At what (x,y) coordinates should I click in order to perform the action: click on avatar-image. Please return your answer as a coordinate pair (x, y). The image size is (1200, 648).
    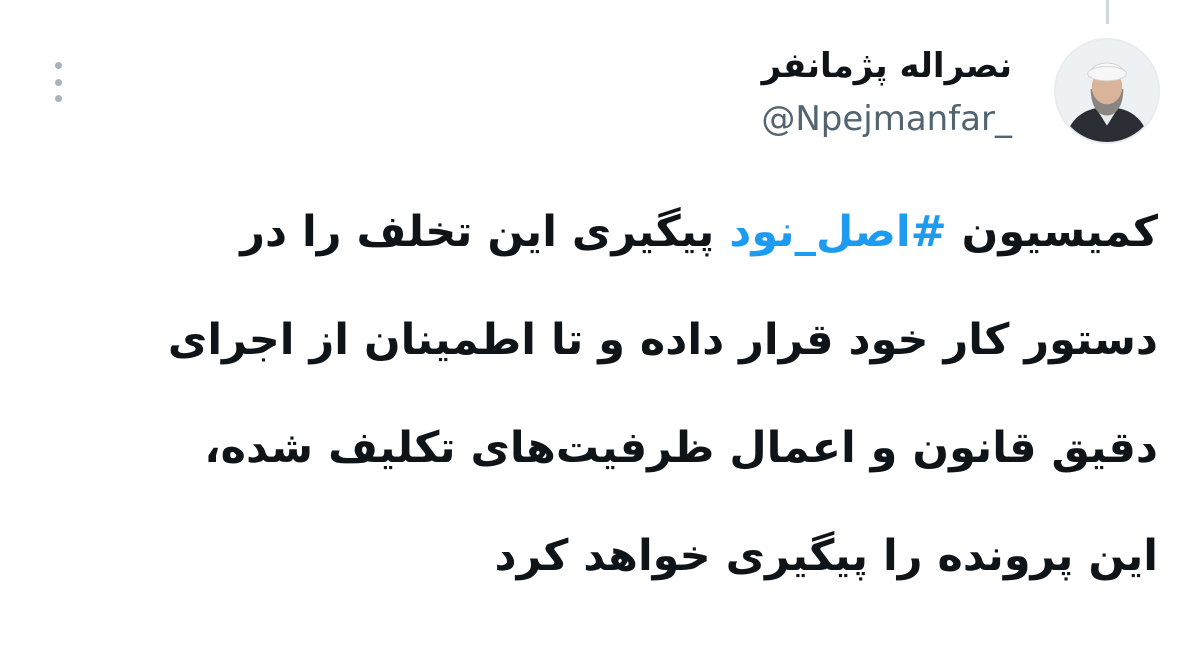
    Looking at the image, I should click on (1107, 91).